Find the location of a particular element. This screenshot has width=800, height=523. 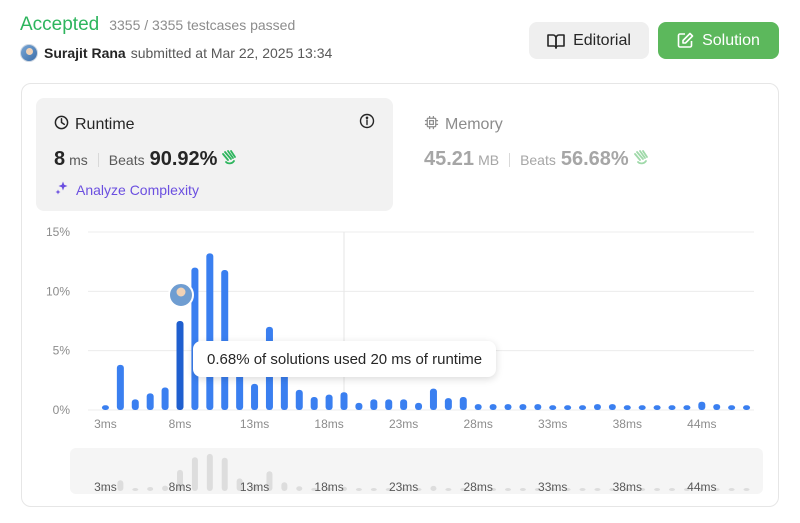

memory-card: Memory 45.21 MB Beats 56.68% is located at coordinates (594, 154).